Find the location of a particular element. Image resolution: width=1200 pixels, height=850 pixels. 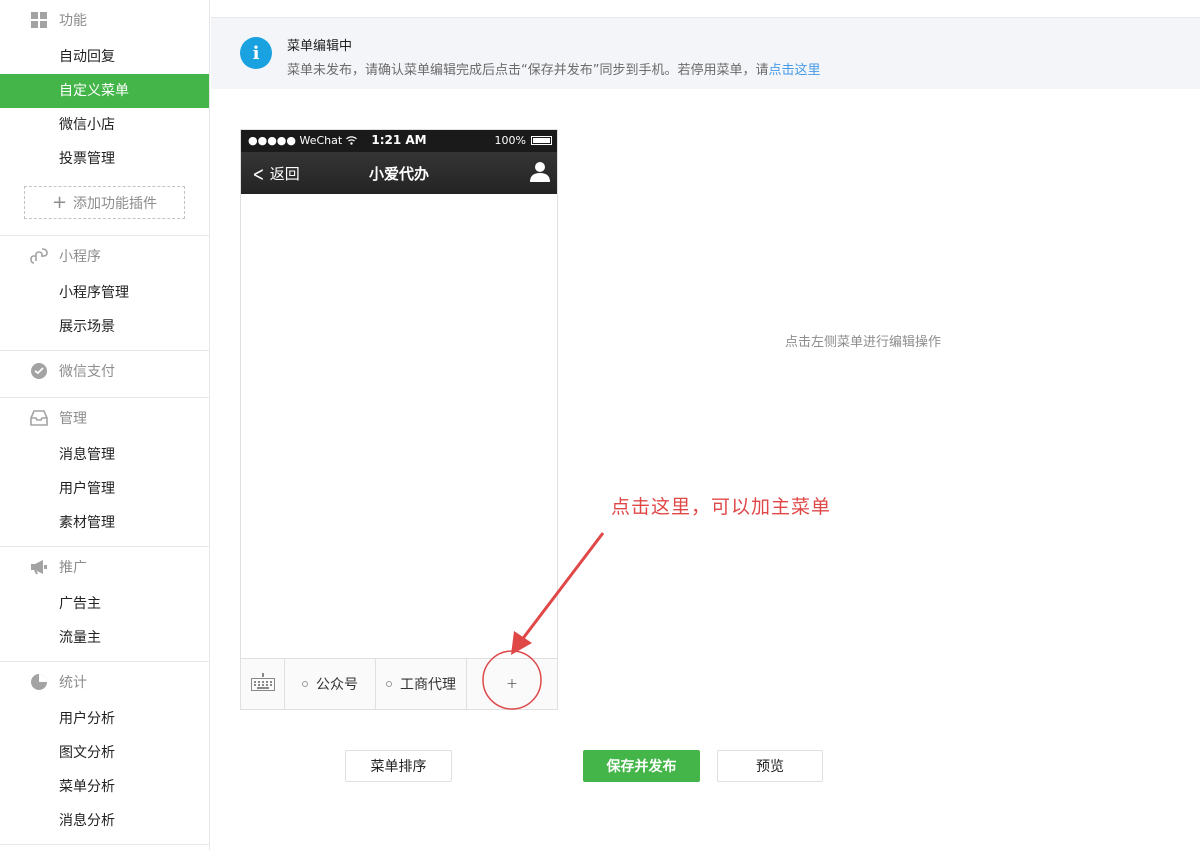

grid-icon is located at coordinates (39, 20).